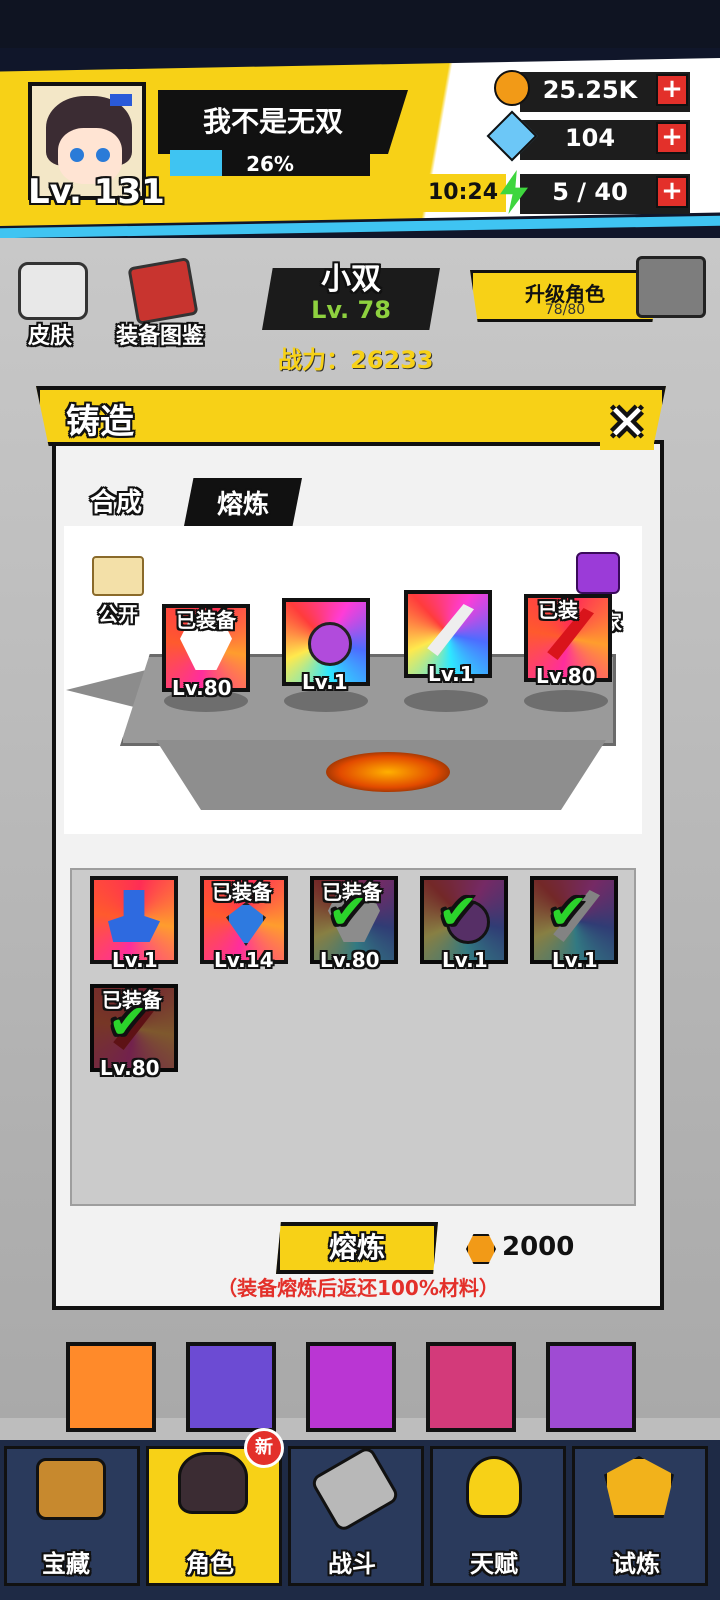  Describe the element at coordinates (356, 1247) in the screenshot. I see `smelt-button-label: 熔炼` at that location.